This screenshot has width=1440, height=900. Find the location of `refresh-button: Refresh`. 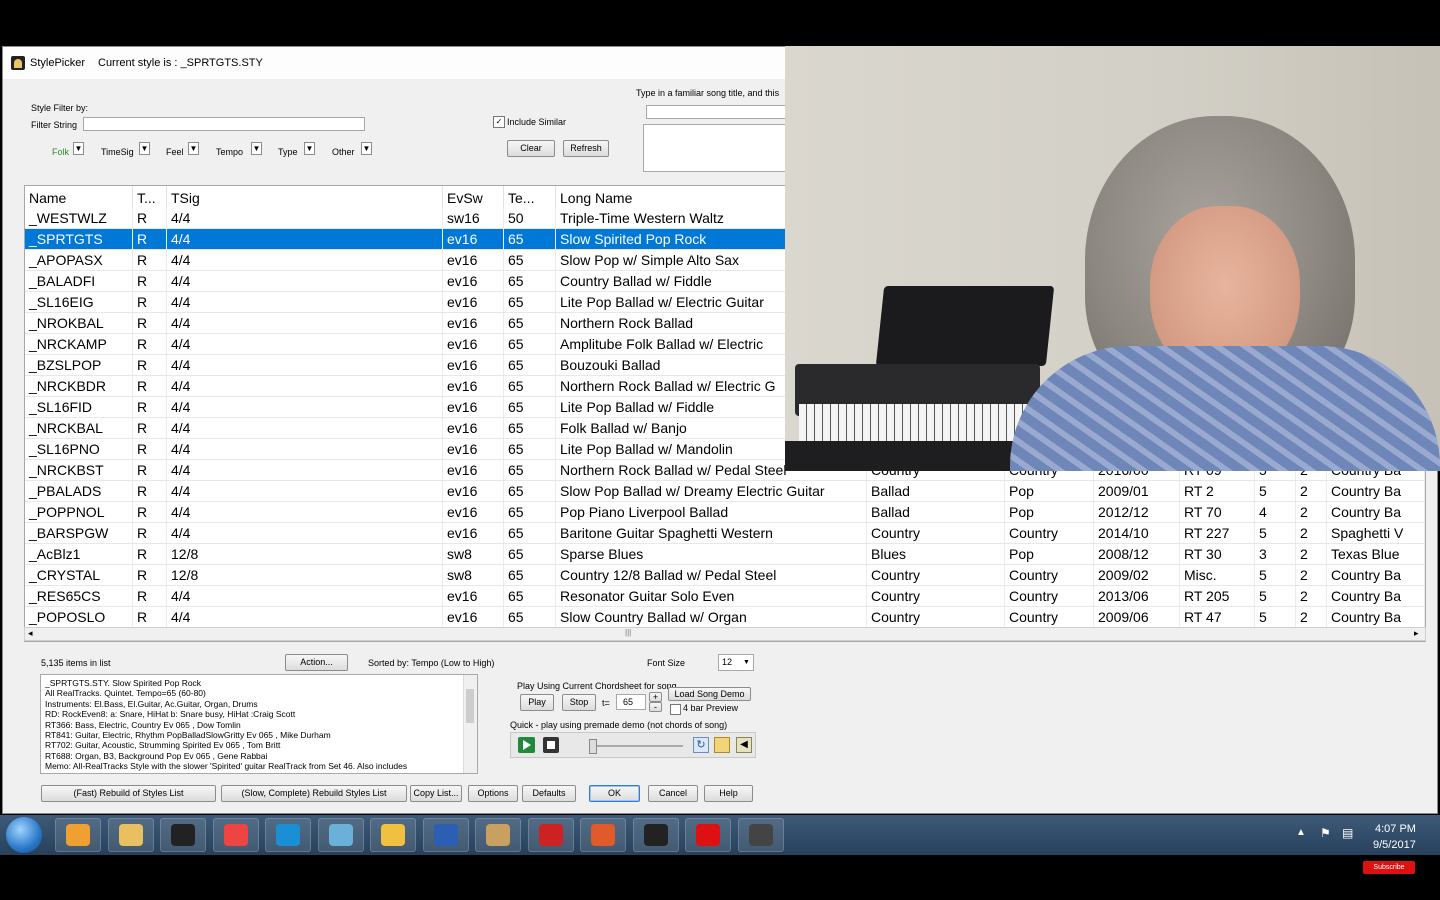

refresh-button: Refresh is located at coordinates (586, 148).